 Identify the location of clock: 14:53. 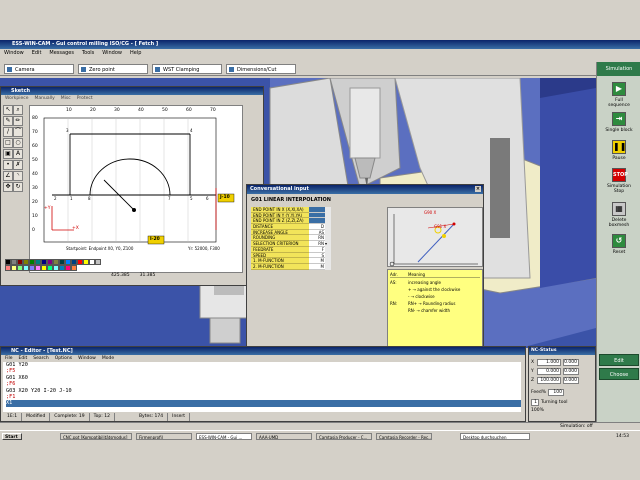
(622, 436).